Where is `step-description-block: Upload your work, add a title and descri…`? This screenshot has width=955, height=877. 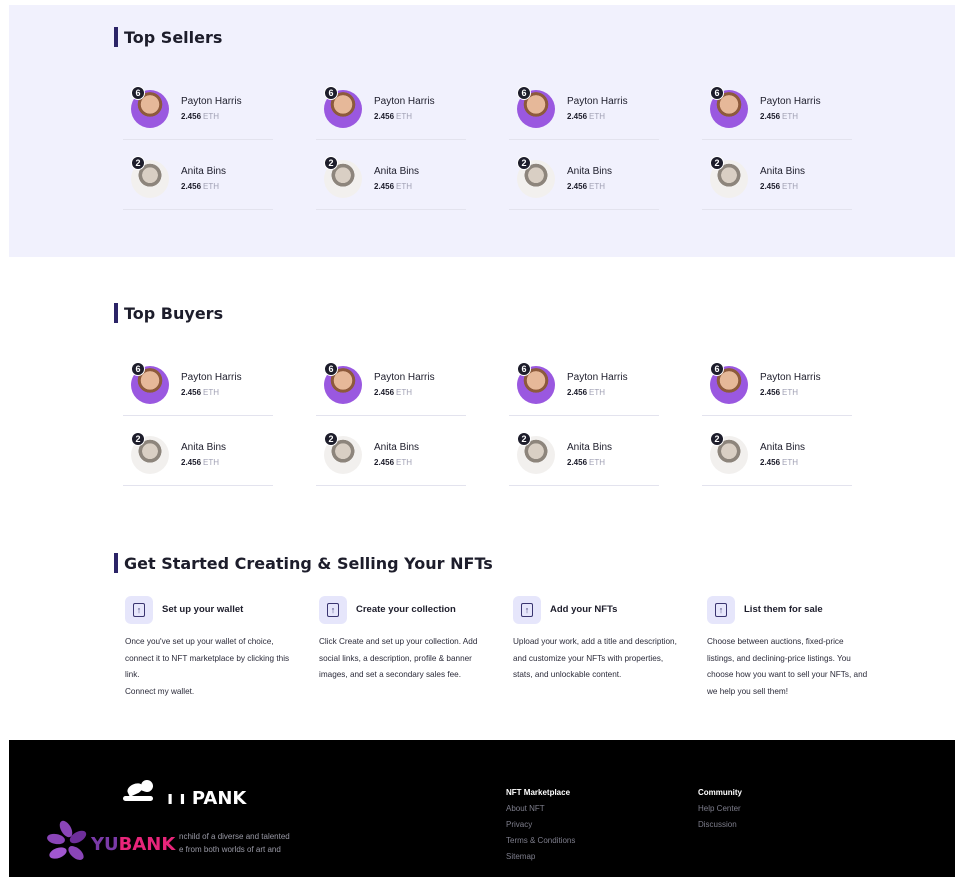
step-description-block: Upload your work, add a title and descri… is located at coordinates (595, 659).